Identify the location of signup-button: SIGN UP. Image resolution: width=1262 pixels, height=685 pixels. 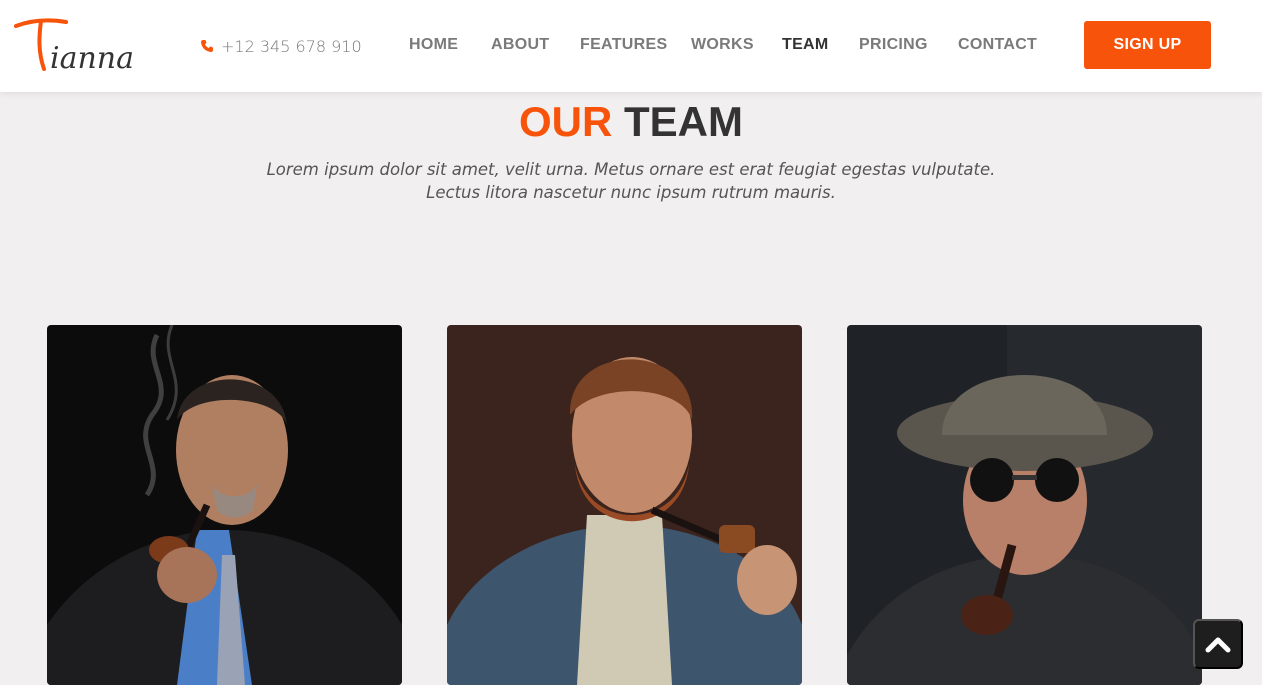
(1147, 45).